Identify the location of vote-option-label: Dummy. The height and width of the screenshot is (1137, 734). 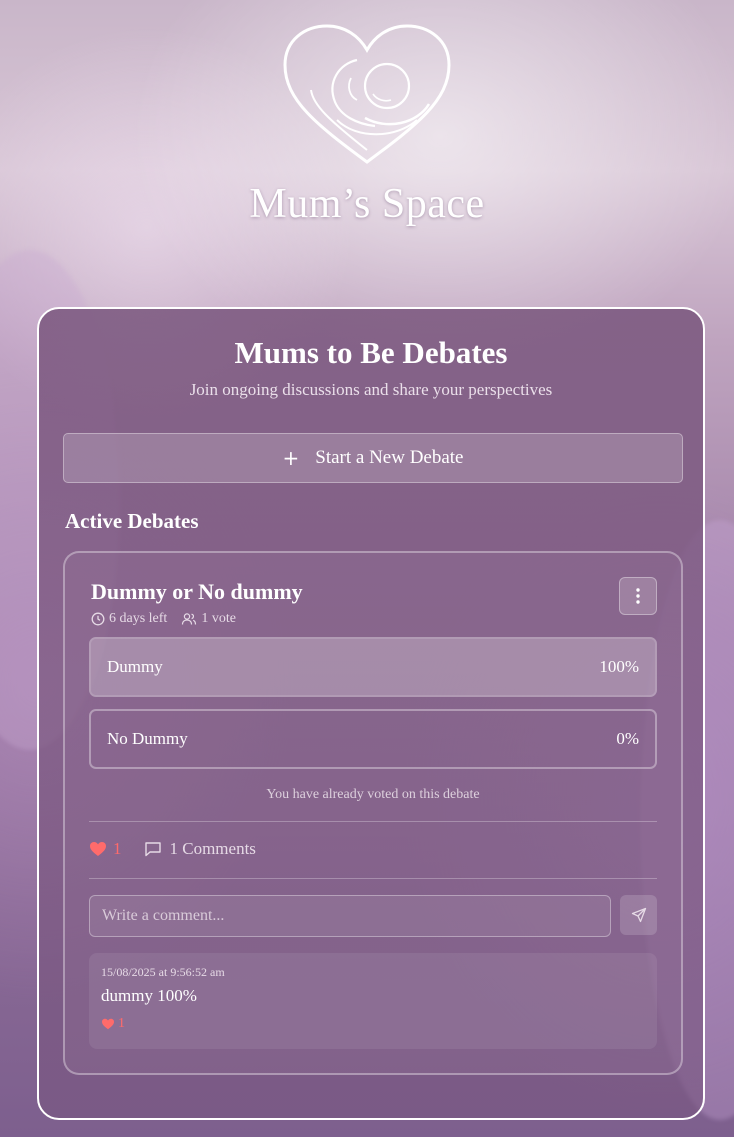
(135, 666).